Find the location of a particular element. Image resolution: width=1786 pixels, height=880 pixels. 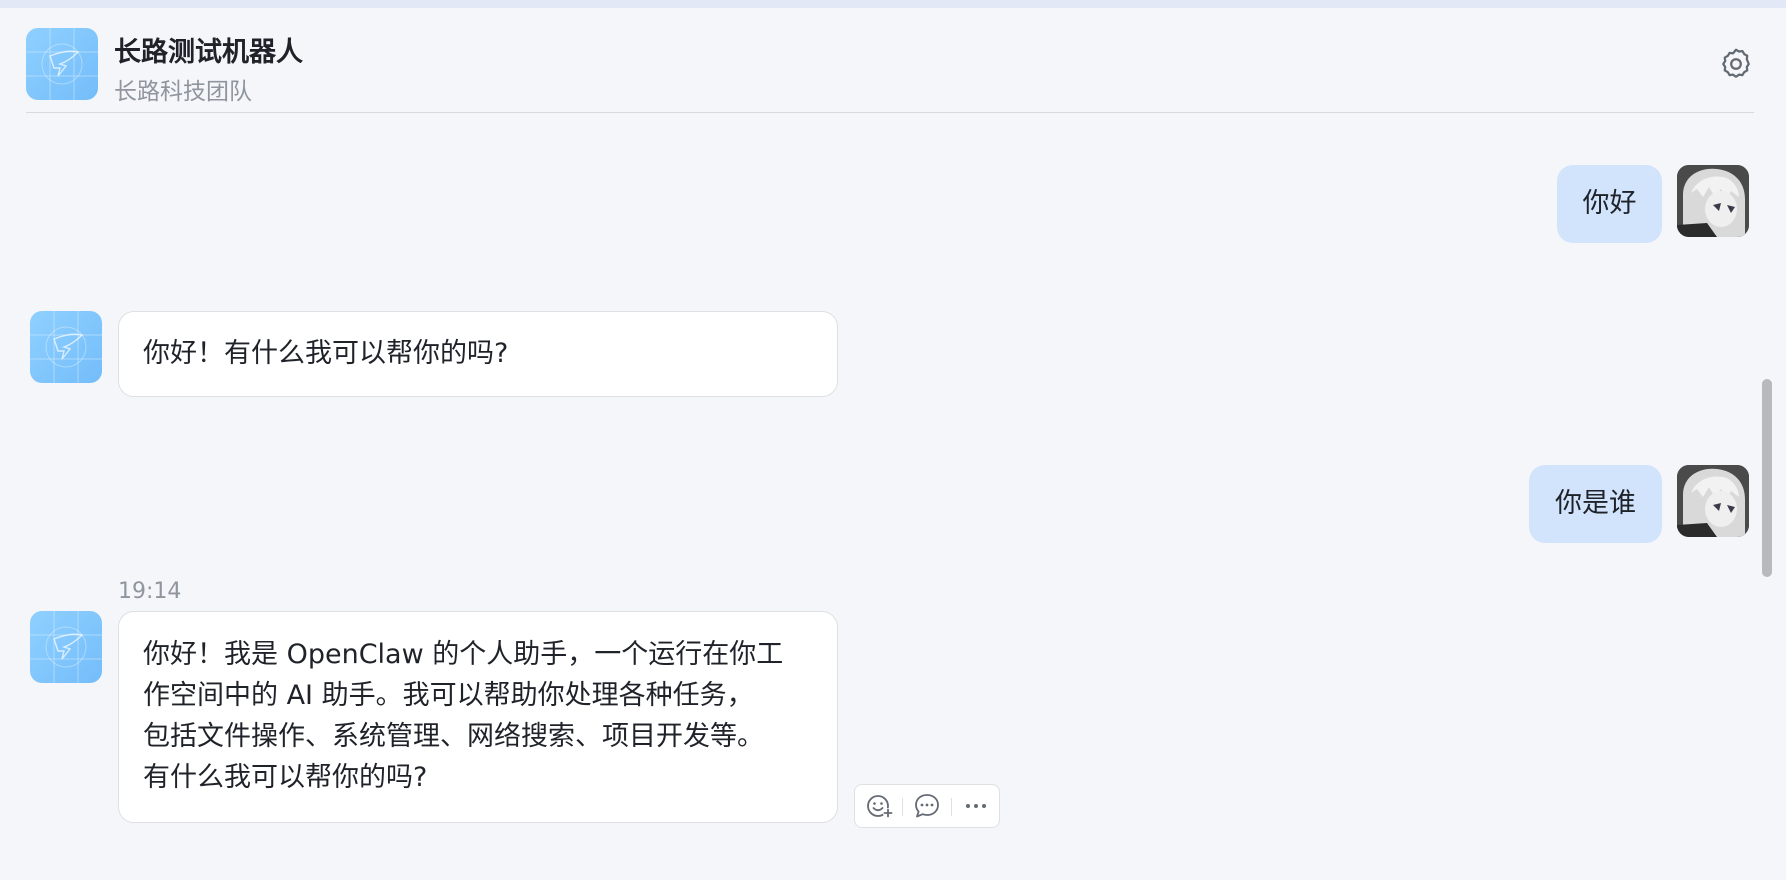

message-line: 有什么我可以帮你的吗? is located at coordinates (285, 777).